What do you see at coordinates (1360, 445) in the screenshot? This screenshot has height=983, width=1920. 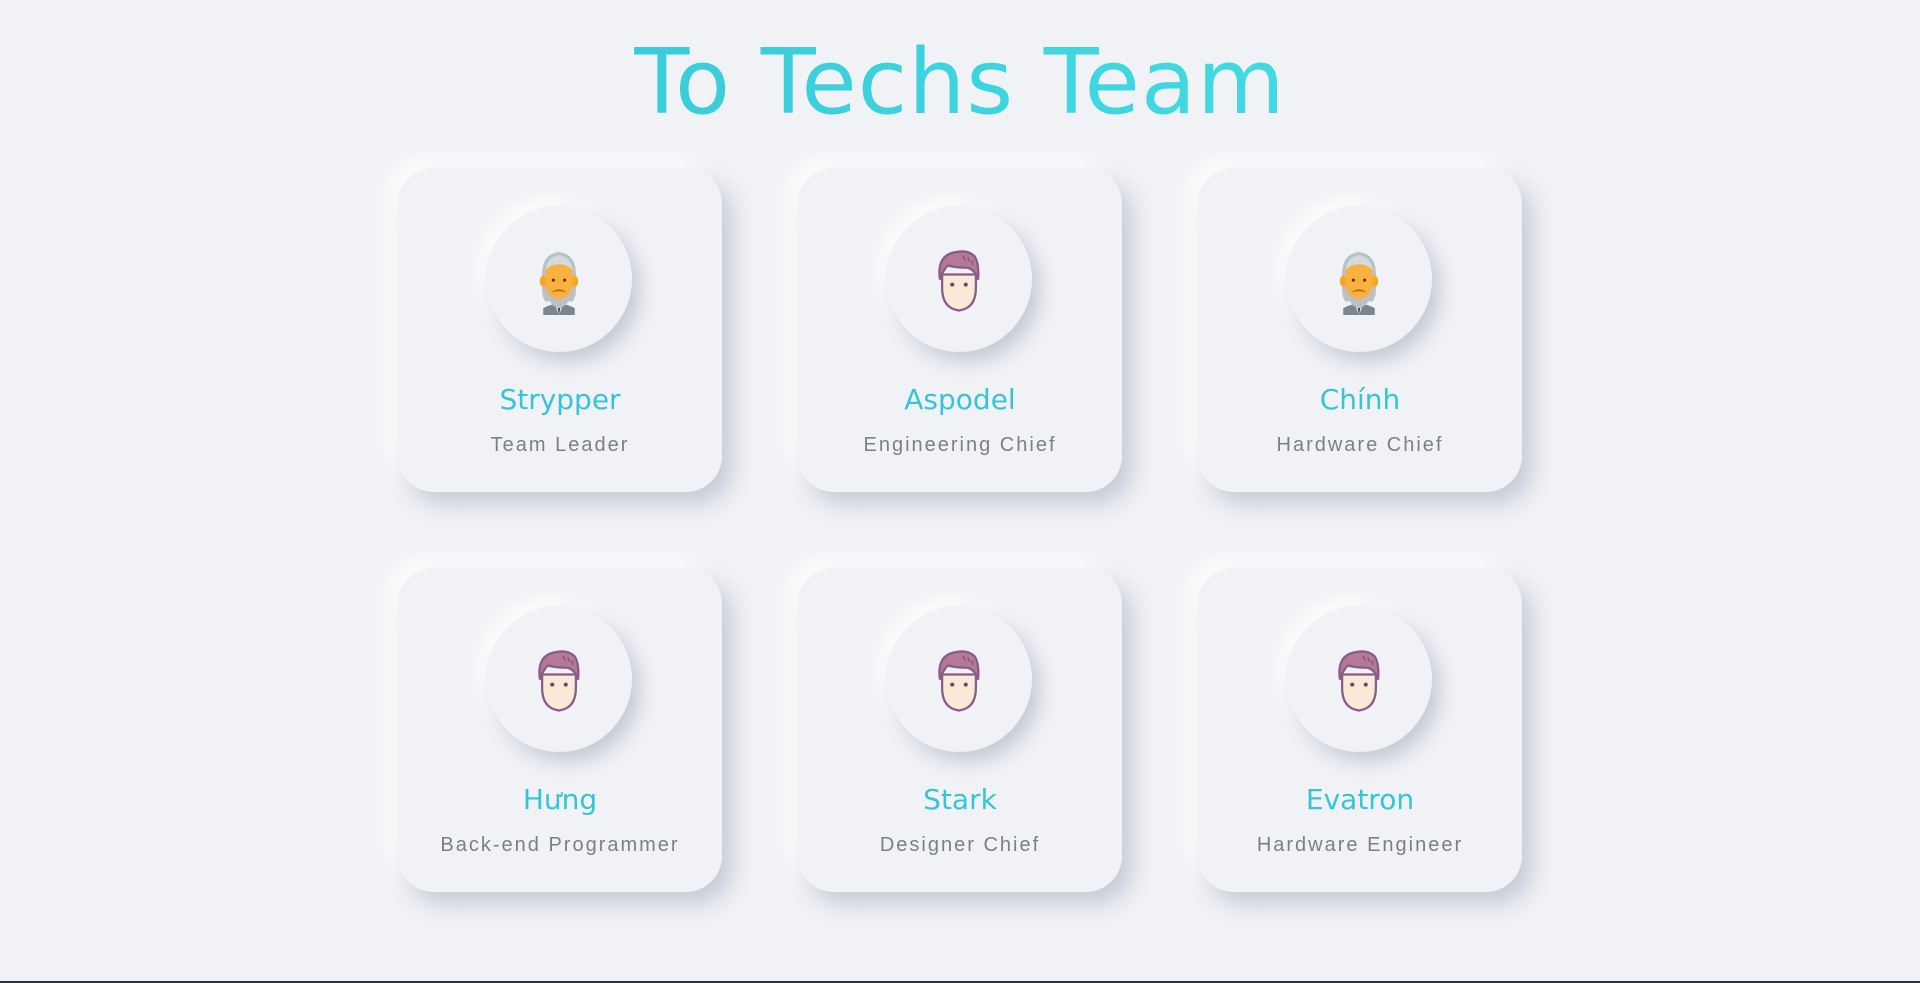 I see `member-role: Hardware Chief` at bounding box center [1360, 445].